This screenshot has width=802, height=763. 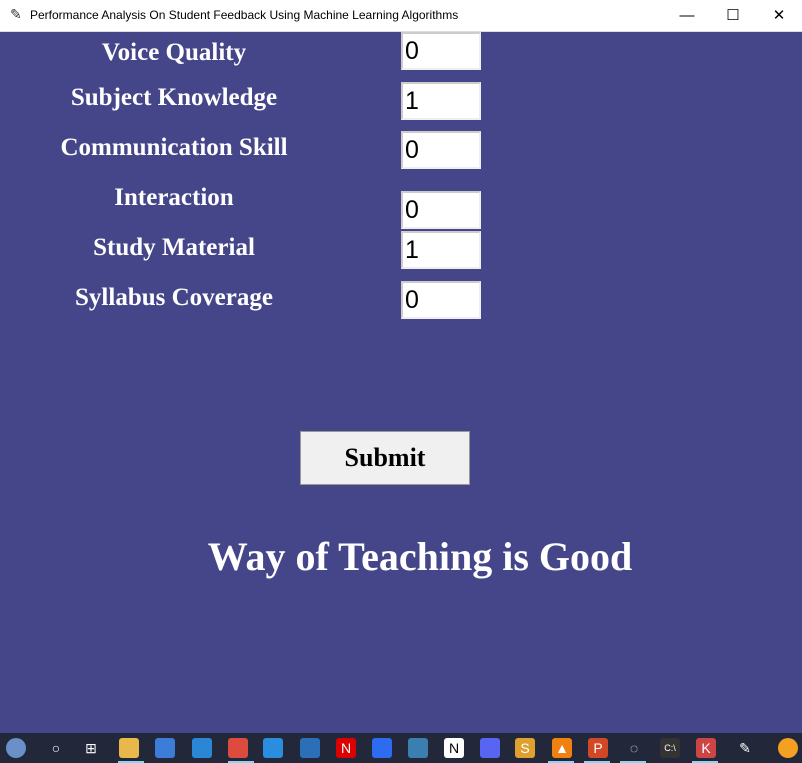 I want to click on zoom-icon, so click(x=382, y=748).